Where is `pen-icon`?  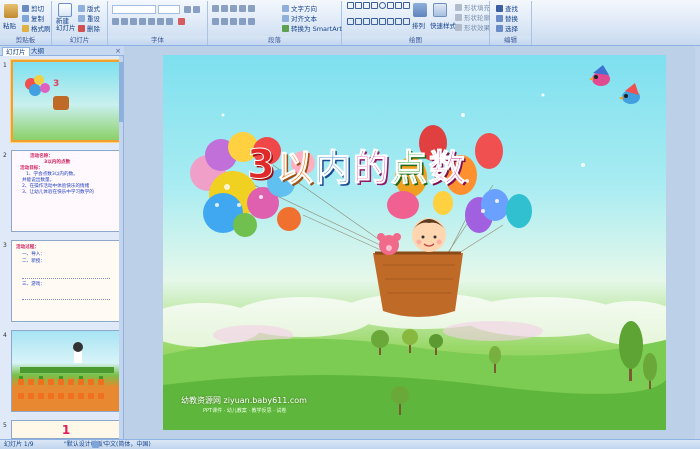
pen-icon is located at coordinates (458, 17).